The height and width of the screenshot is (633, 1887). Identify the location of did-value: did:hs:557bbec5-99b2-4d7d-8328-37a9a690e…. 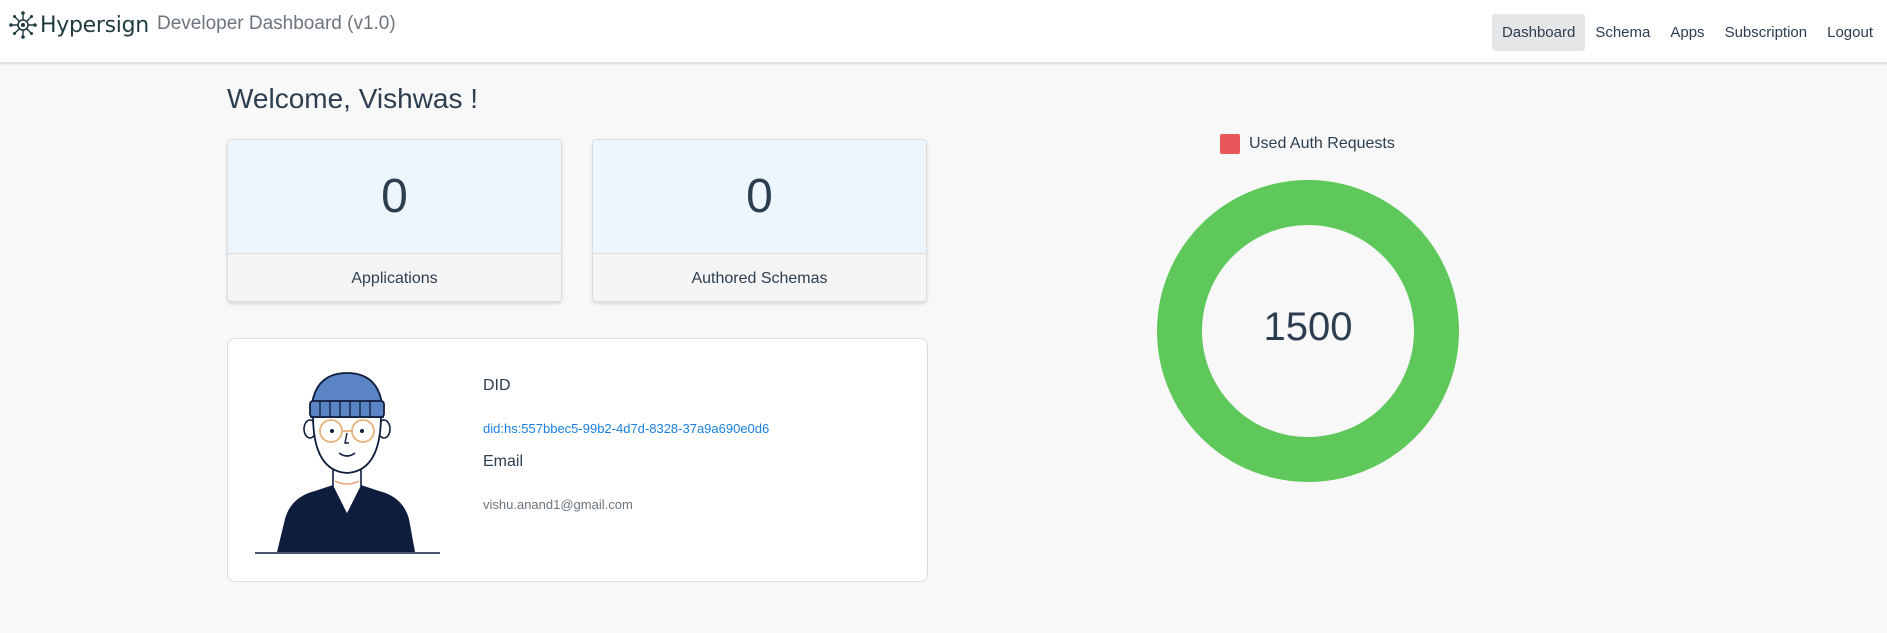
(626, 428).